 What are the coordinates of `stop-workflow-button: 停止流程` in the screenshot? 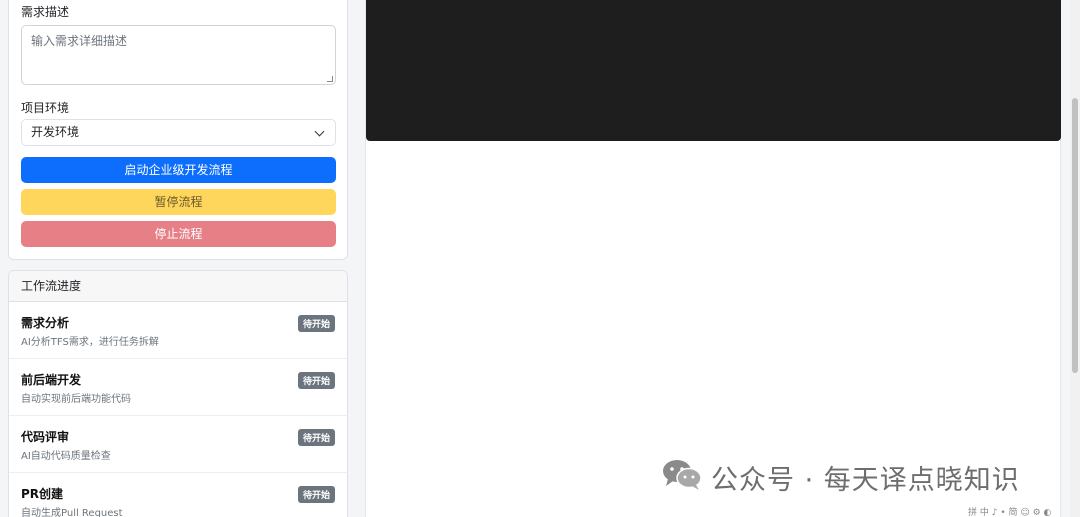 It's located at (178, 234).